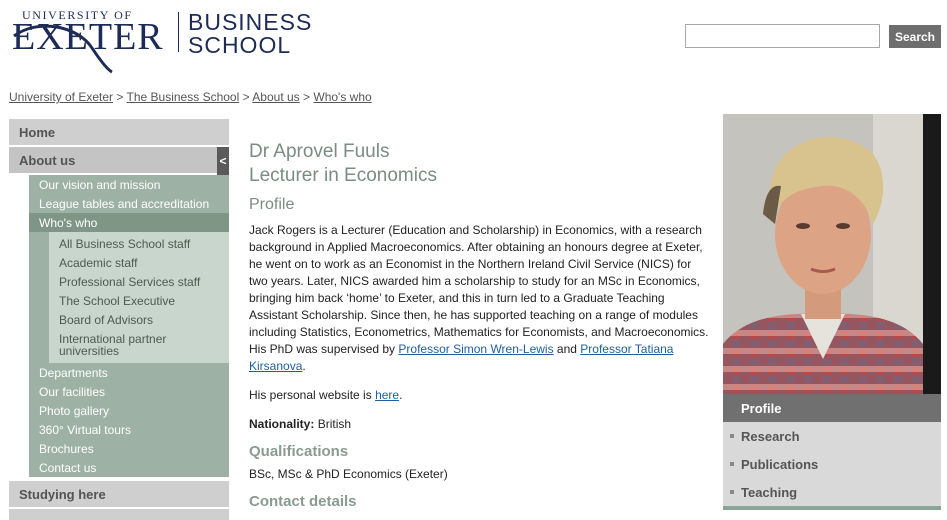  Describe the element at coordinates (282, 424) in the screenshot. I see `nationality-label: Nationality:` at that location.